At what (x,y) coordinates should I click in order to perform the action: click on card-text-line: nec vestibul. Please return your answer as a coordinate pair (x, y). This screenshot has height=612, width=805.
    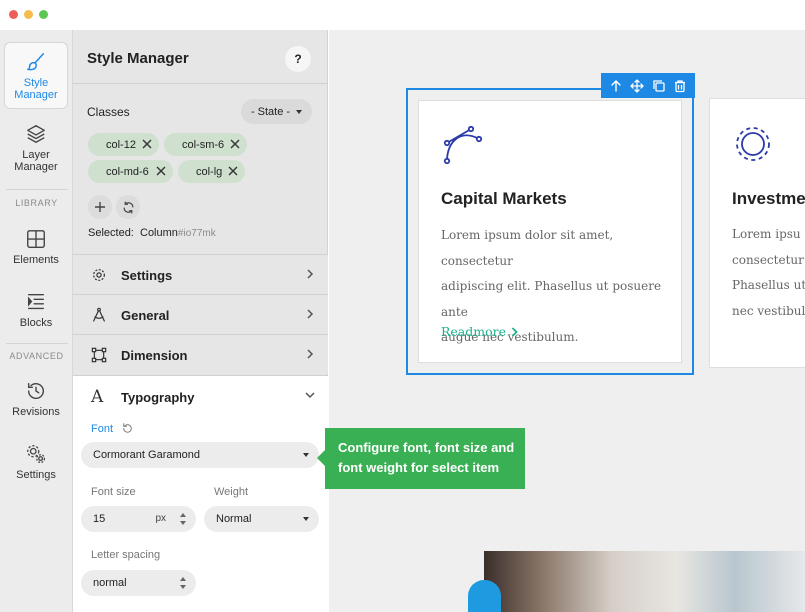
    Looking at the image, I should click on (768, 310).